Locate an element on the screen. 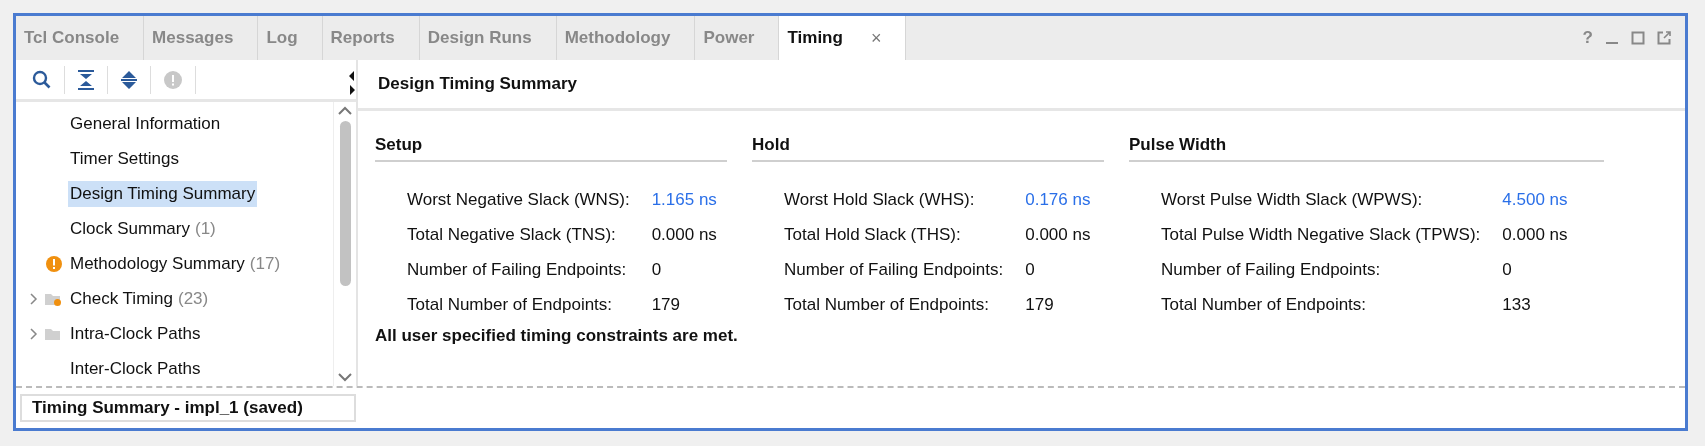 The image size is (1705, 446). tab: Timing × is located at coordinates (843, 38).